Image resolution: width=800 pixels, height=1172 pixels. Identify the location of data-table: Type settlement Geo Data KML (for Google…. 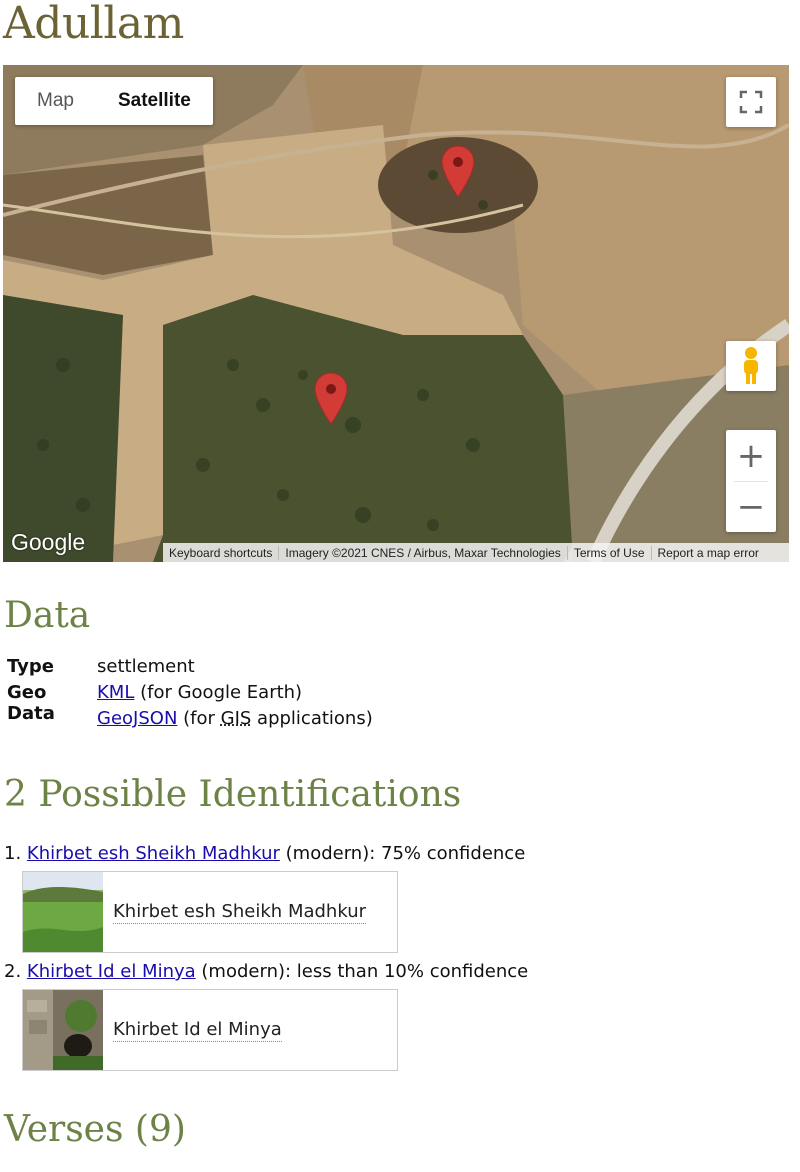
(190, 695).